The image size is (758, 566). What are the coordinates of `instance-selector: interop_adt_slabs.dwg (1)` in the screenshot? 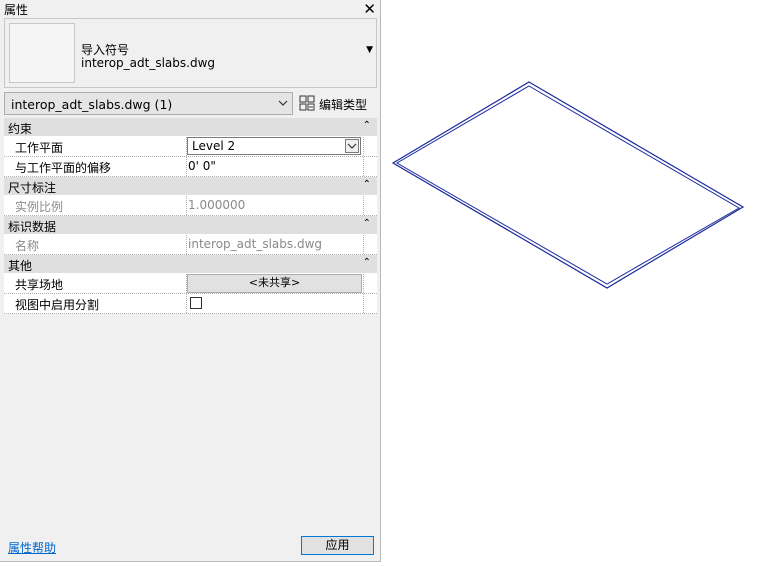 It's located at (148, 103).